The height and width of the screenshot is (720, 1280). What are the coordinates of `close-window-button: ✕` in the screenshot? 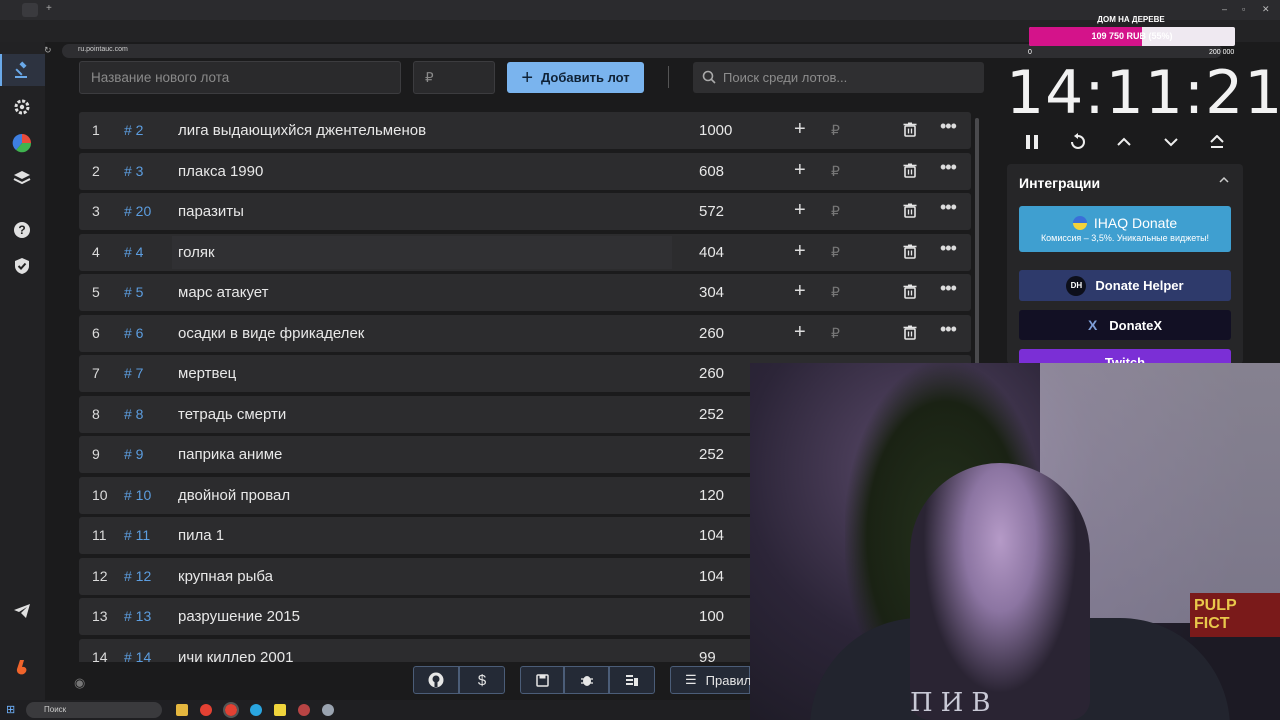 It's located at (1266, 9).